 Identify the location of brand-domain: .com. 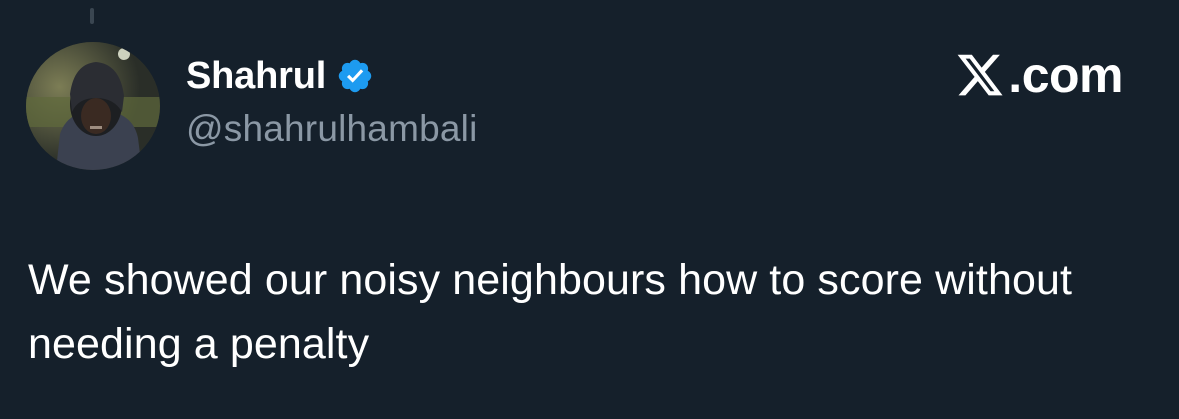
(1065, 75).